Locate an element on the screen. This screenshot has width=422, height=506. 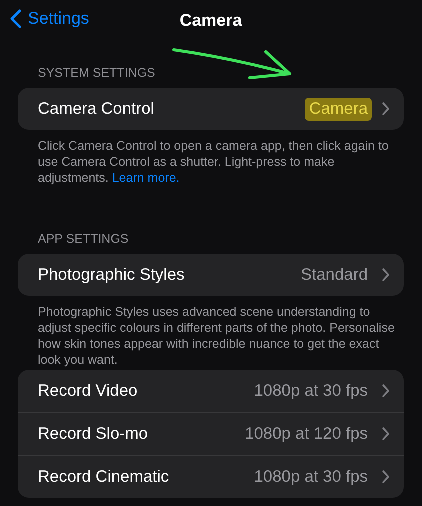
settings-row: Record Slo-mo 1080p at 120 fps is located at coordinates (211, 434).